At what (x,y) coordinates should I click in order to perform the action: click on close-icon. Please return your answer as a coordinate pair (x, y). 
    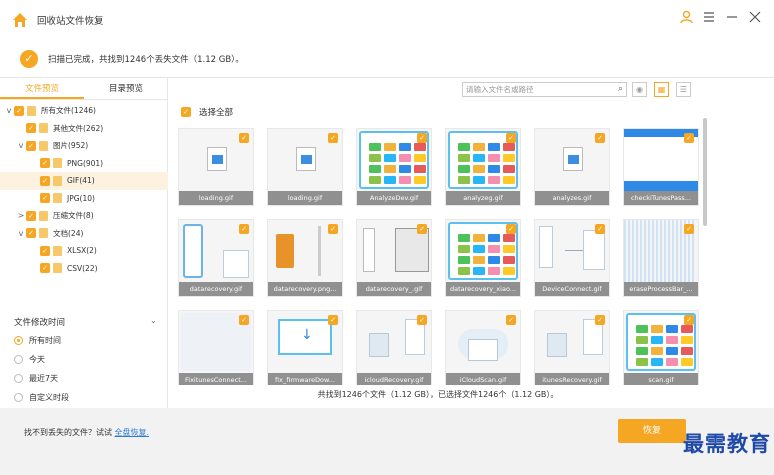
    Looking at the image, I should click on (755, 19).